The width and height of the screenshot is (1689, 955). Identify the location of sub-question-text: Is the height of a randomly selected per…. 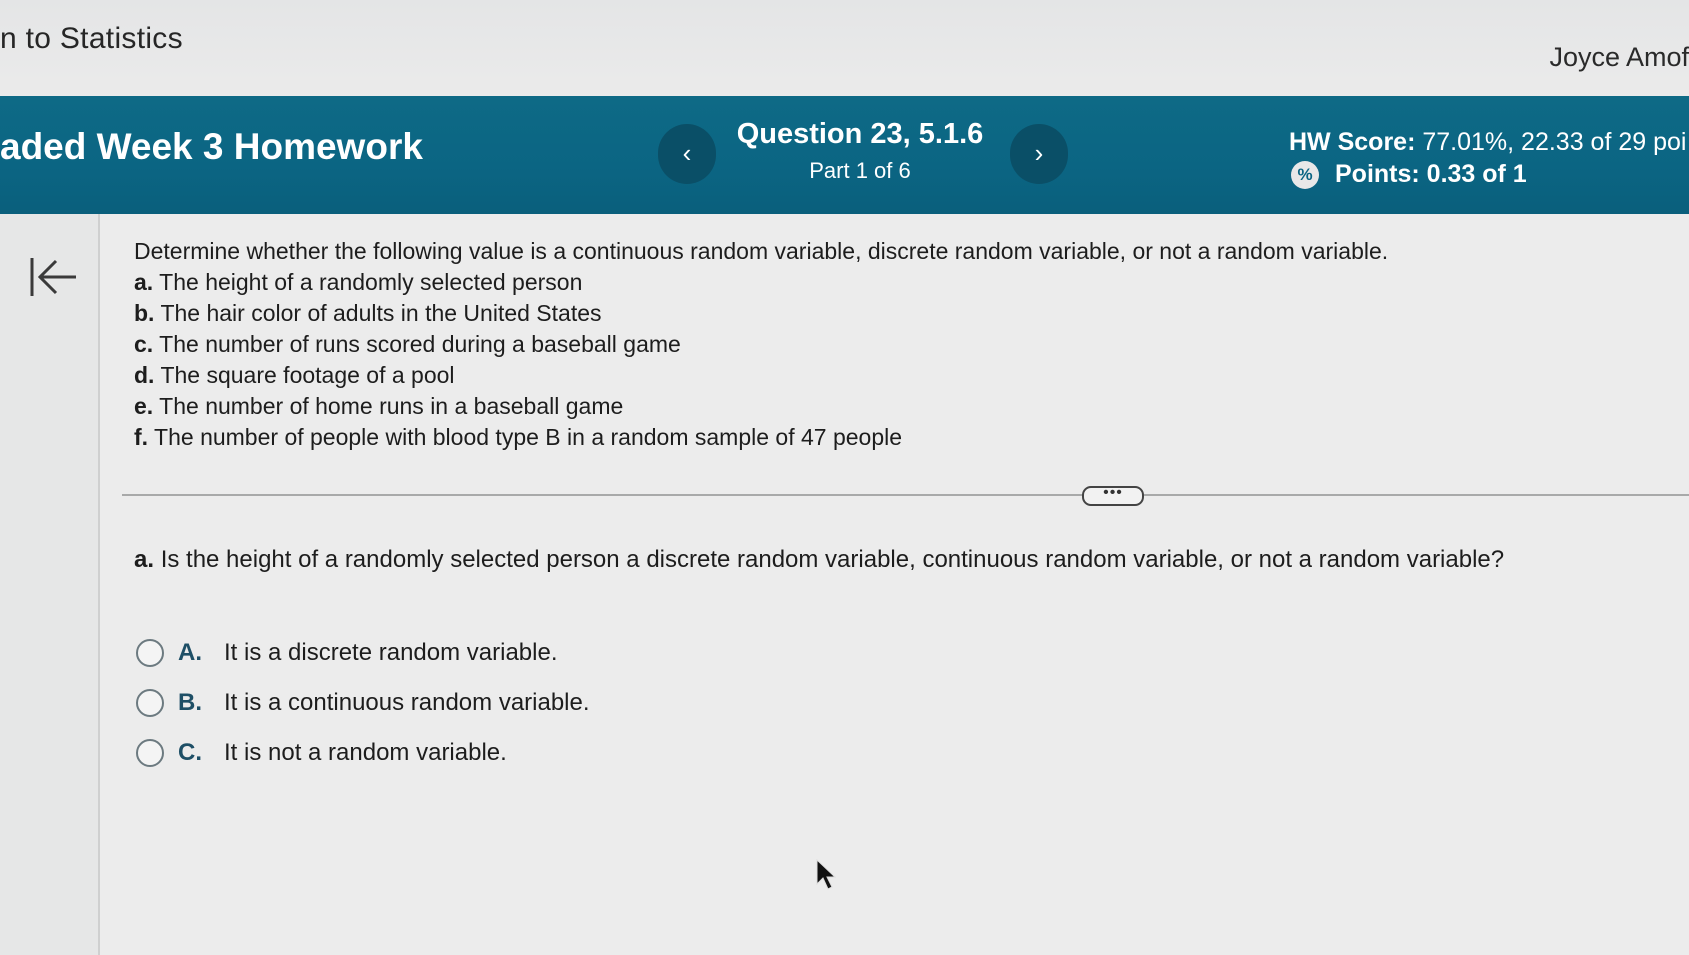
(832, 559).